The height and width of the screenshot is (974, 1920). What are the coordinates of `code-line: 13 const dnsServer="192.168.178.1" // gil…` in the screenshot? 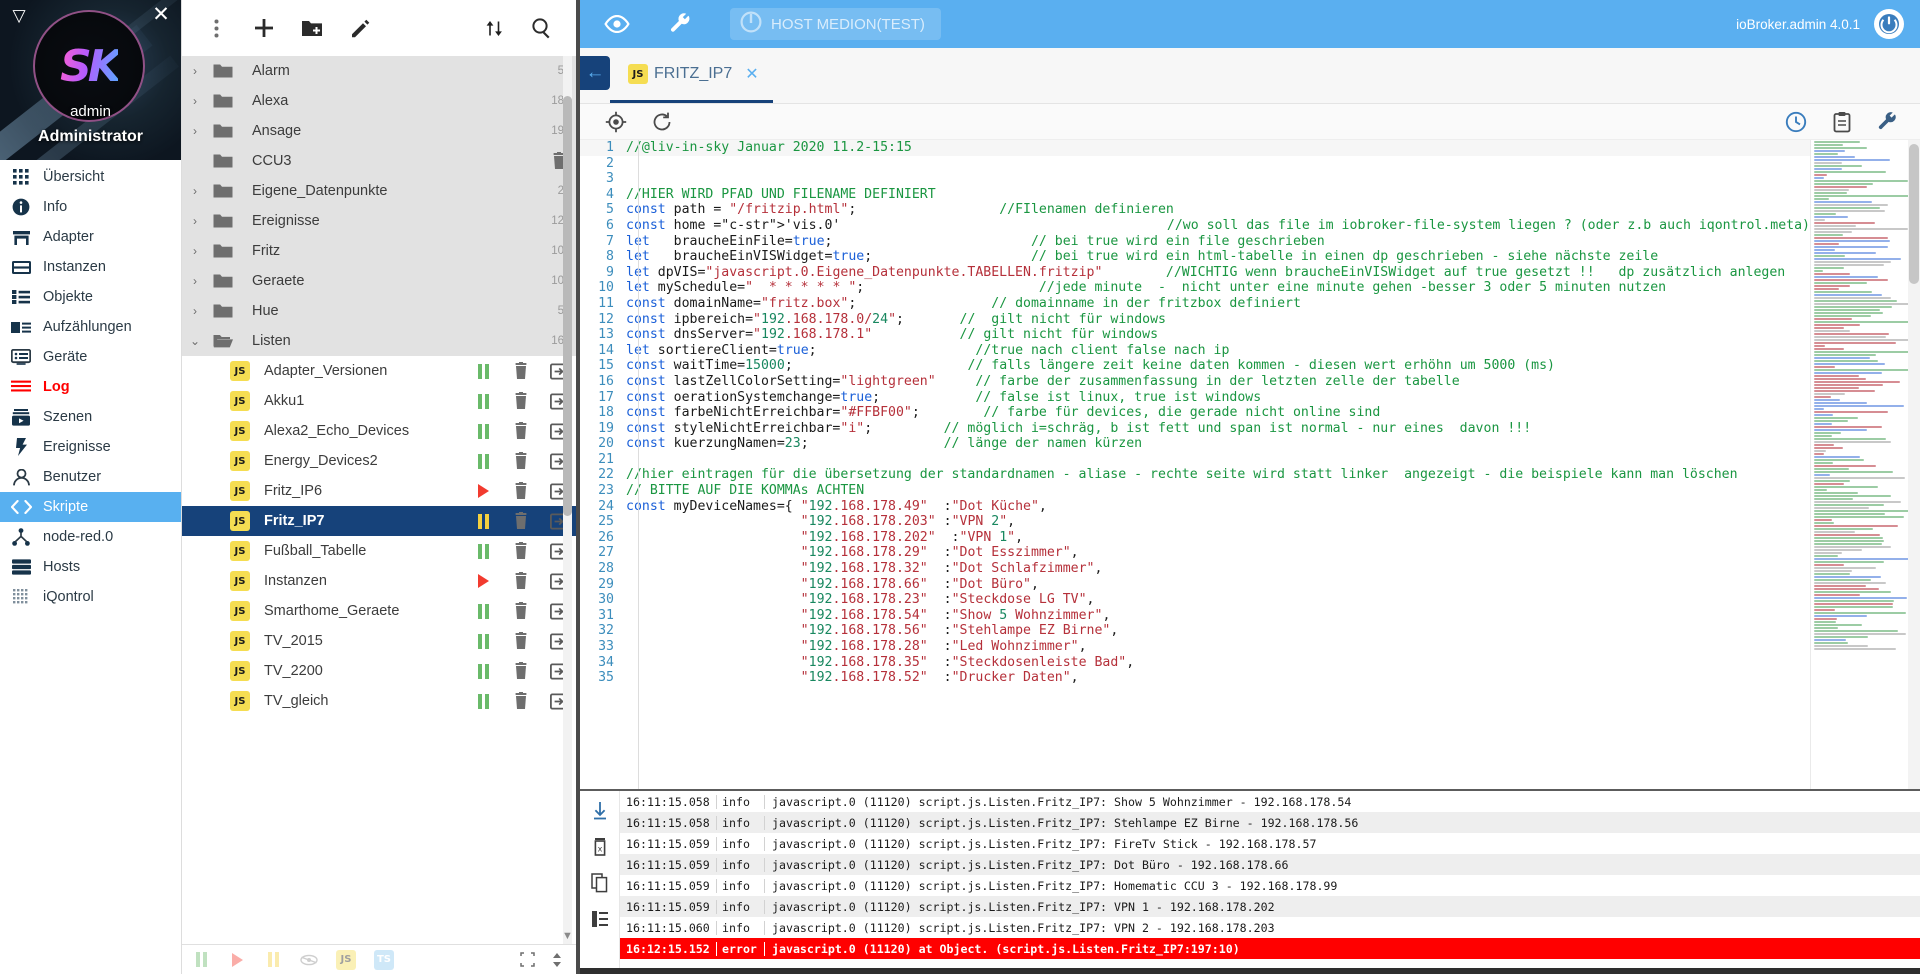 It's located at (1195, 335).